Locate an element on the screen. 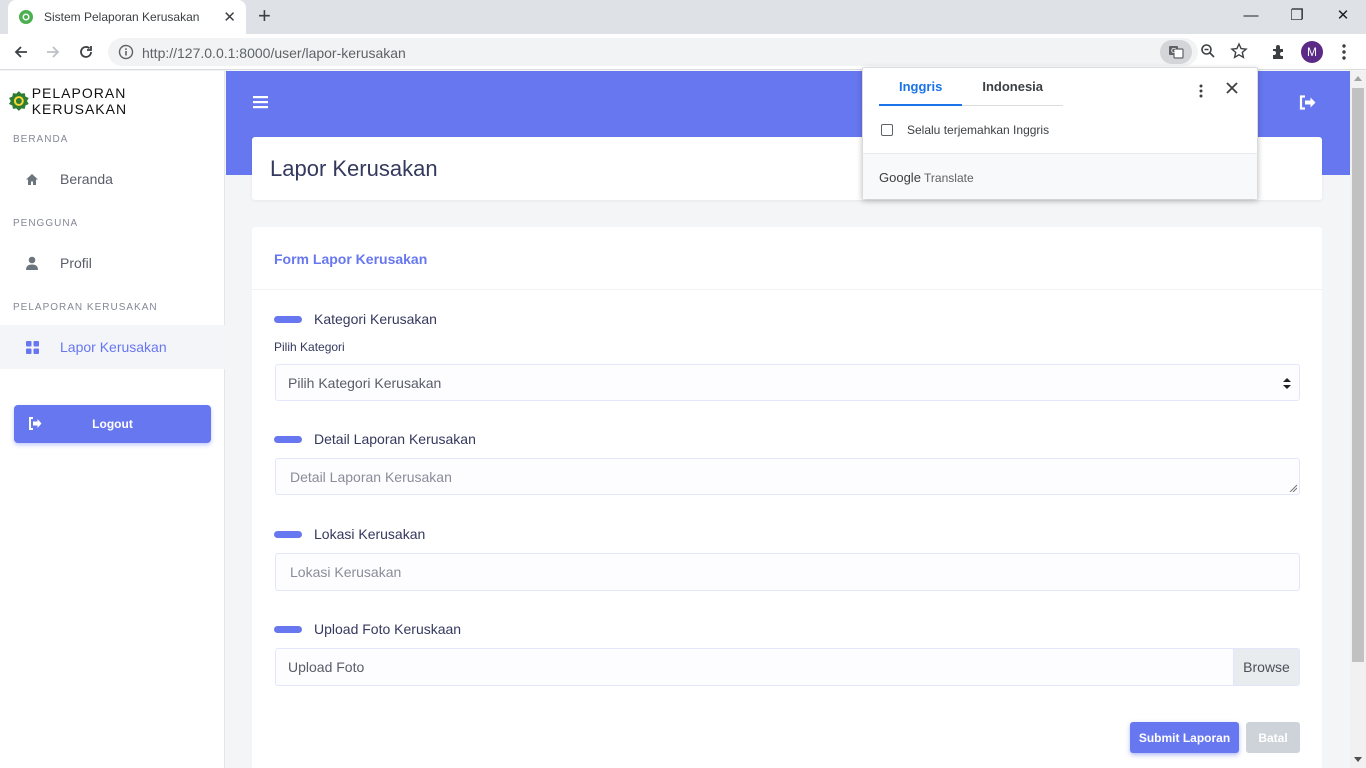  translate-options-icon is located at coordinates (1201, 91).